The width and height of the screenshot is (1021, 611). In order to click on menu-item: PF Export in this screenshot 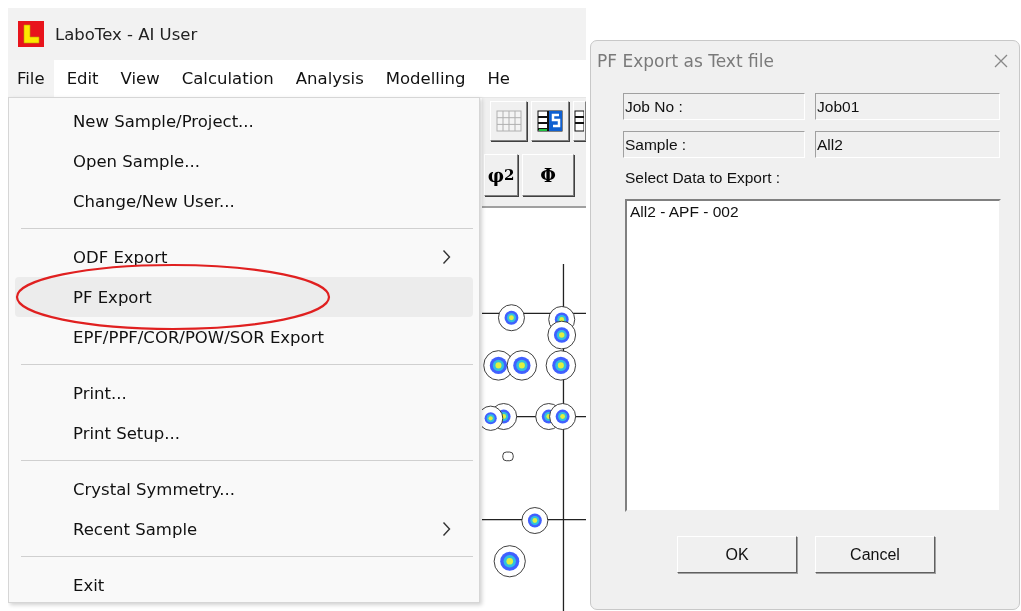, I will do `click(244, 297)`.